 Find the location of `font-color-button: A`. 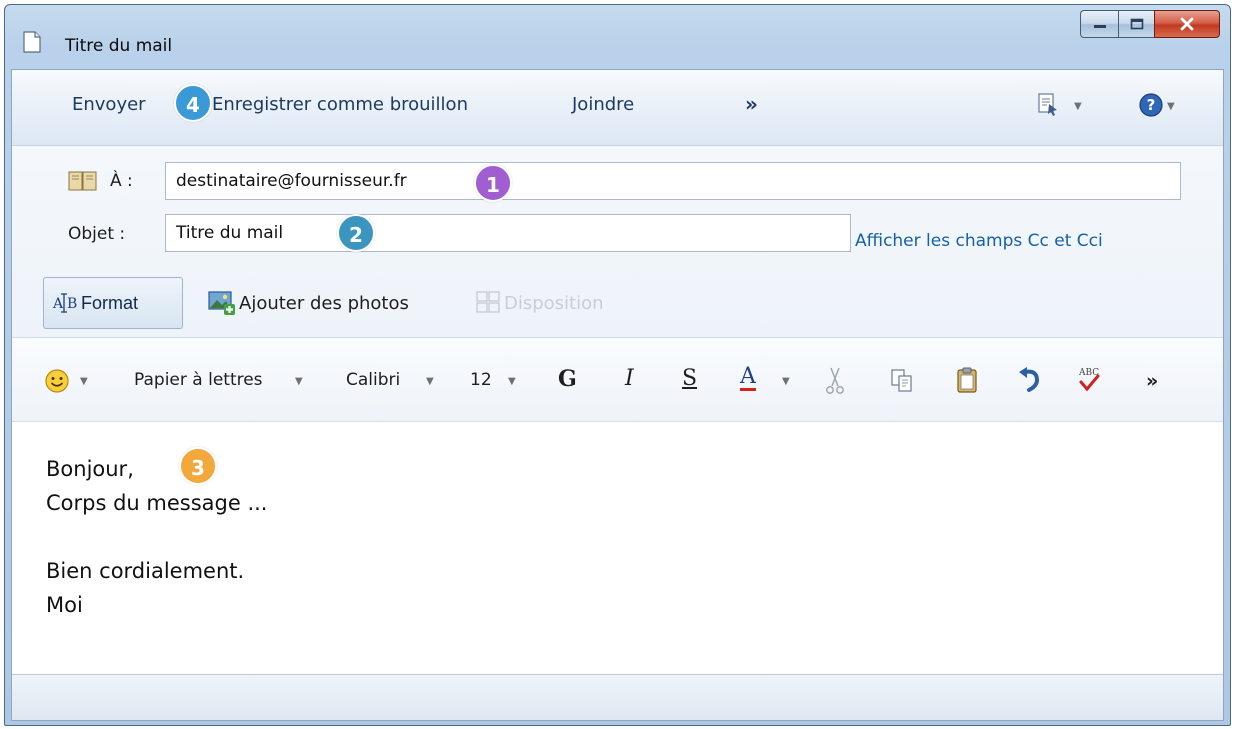

font-color-button: A is located at coordinates (748, 378).